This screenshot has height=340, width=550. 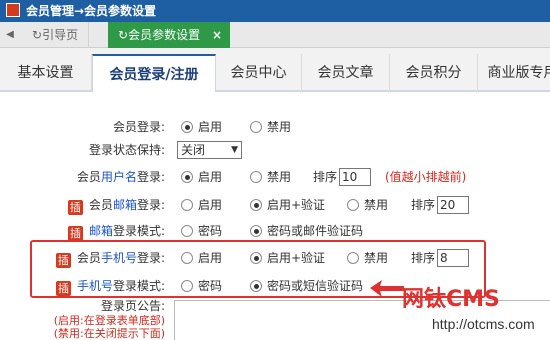 What do you see at coordinates (13, 10) in the screenshot?
I see `app-icon` at bounding box center [13, 10].